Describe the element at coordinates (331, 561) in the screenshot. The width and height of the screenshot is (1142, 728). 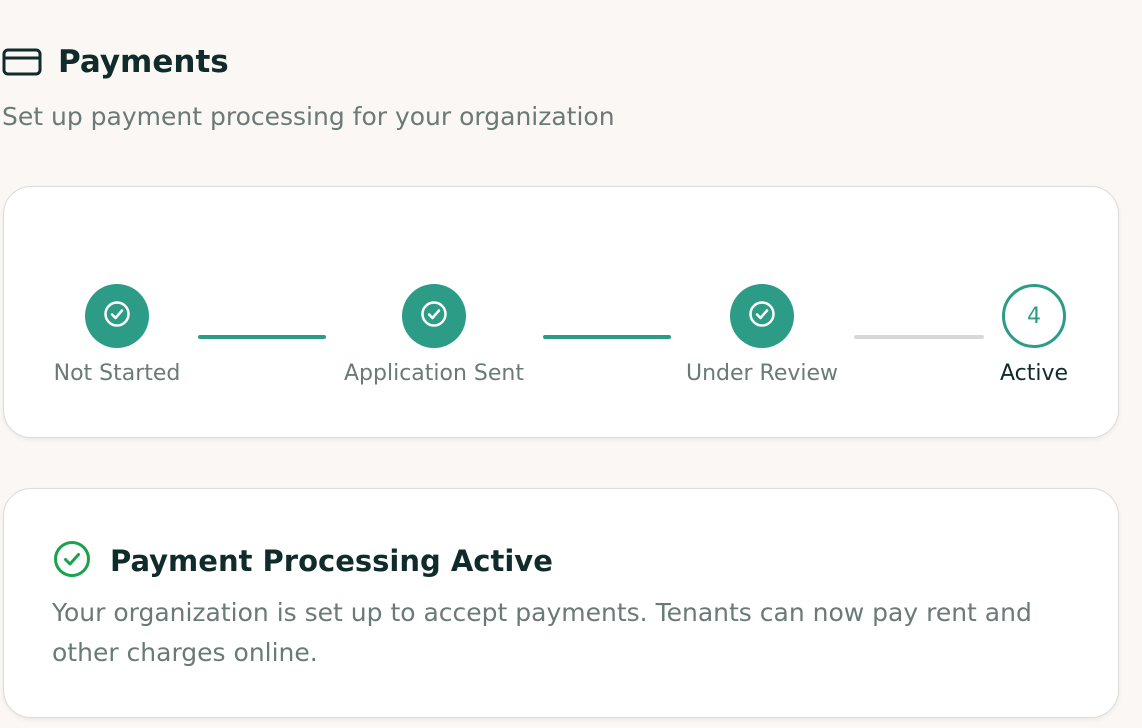
I see `status-title: Payment Processing Active` at that location.